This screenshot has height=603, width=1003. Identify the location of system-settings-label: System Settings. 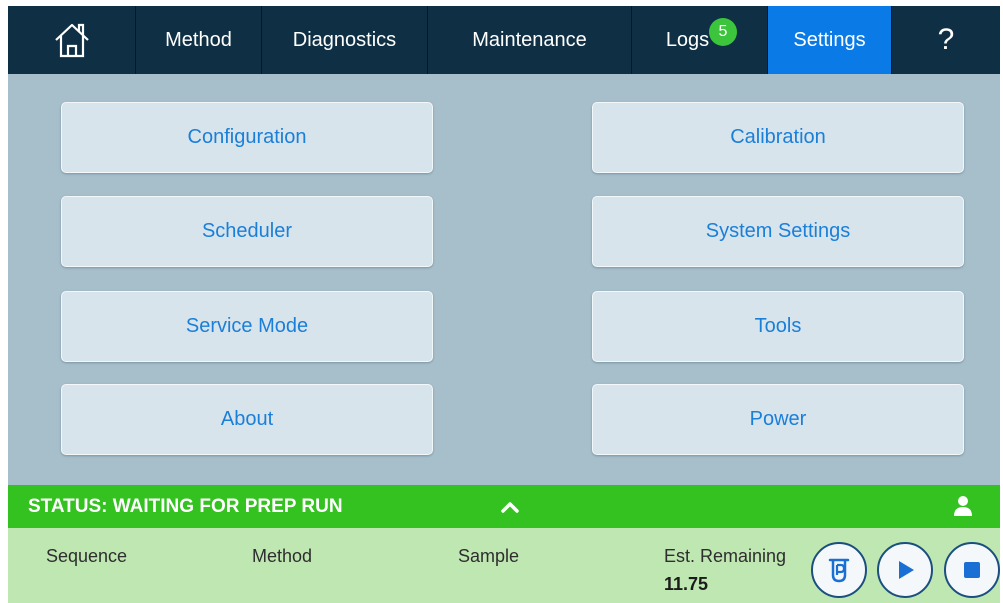
(778, 231).